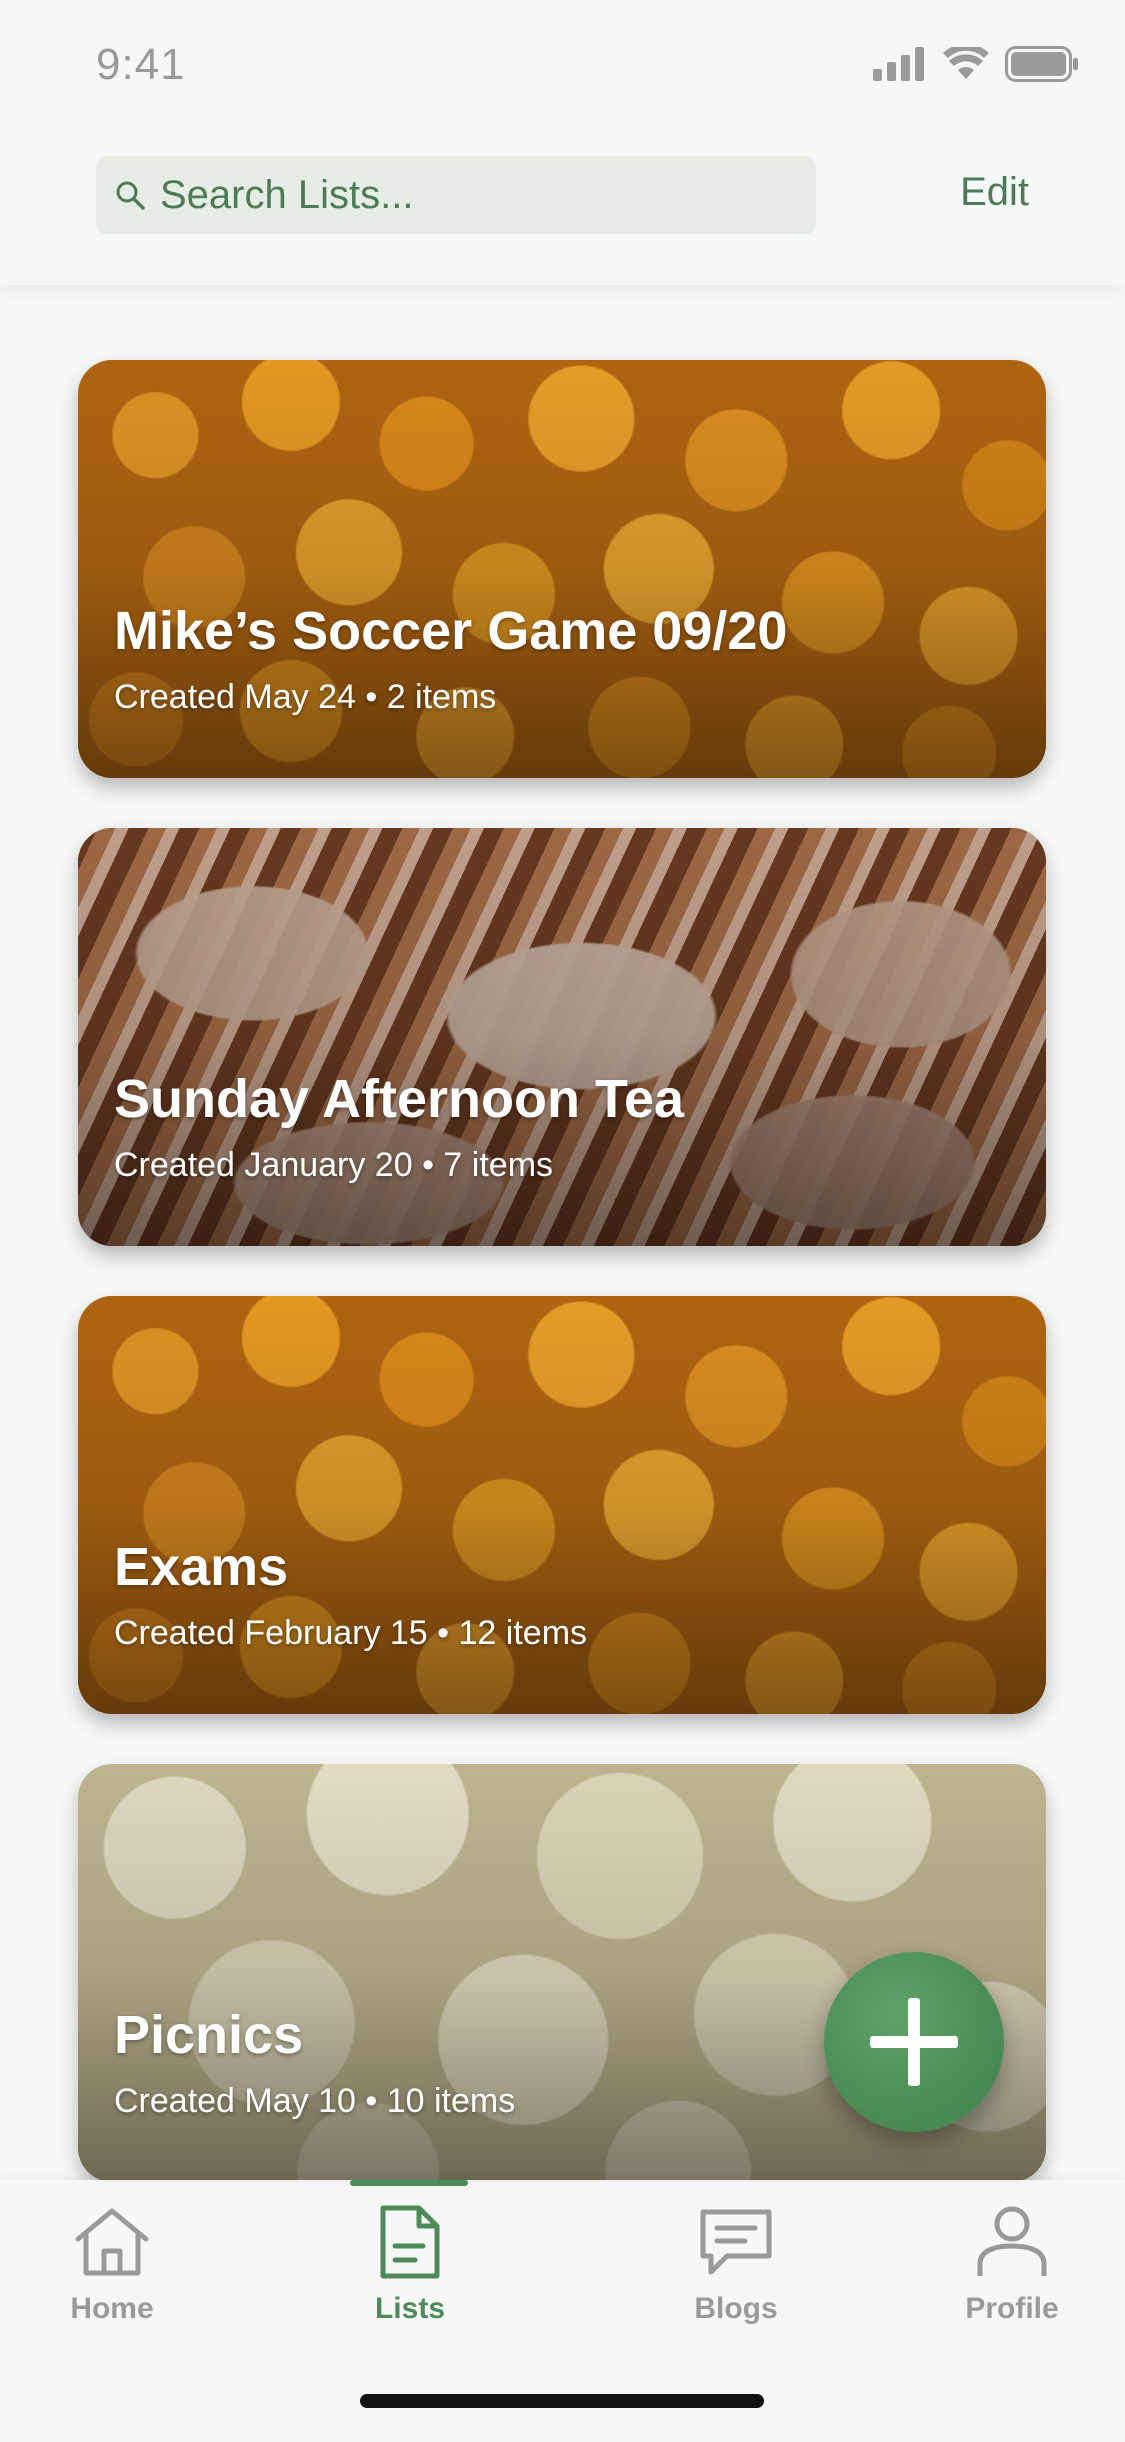 The image size is (1125, 2442). What do you see at coordinates (410, 2308) in the screenshot?
I see `tab-label: Lists` at bounding box center [410, 2308].